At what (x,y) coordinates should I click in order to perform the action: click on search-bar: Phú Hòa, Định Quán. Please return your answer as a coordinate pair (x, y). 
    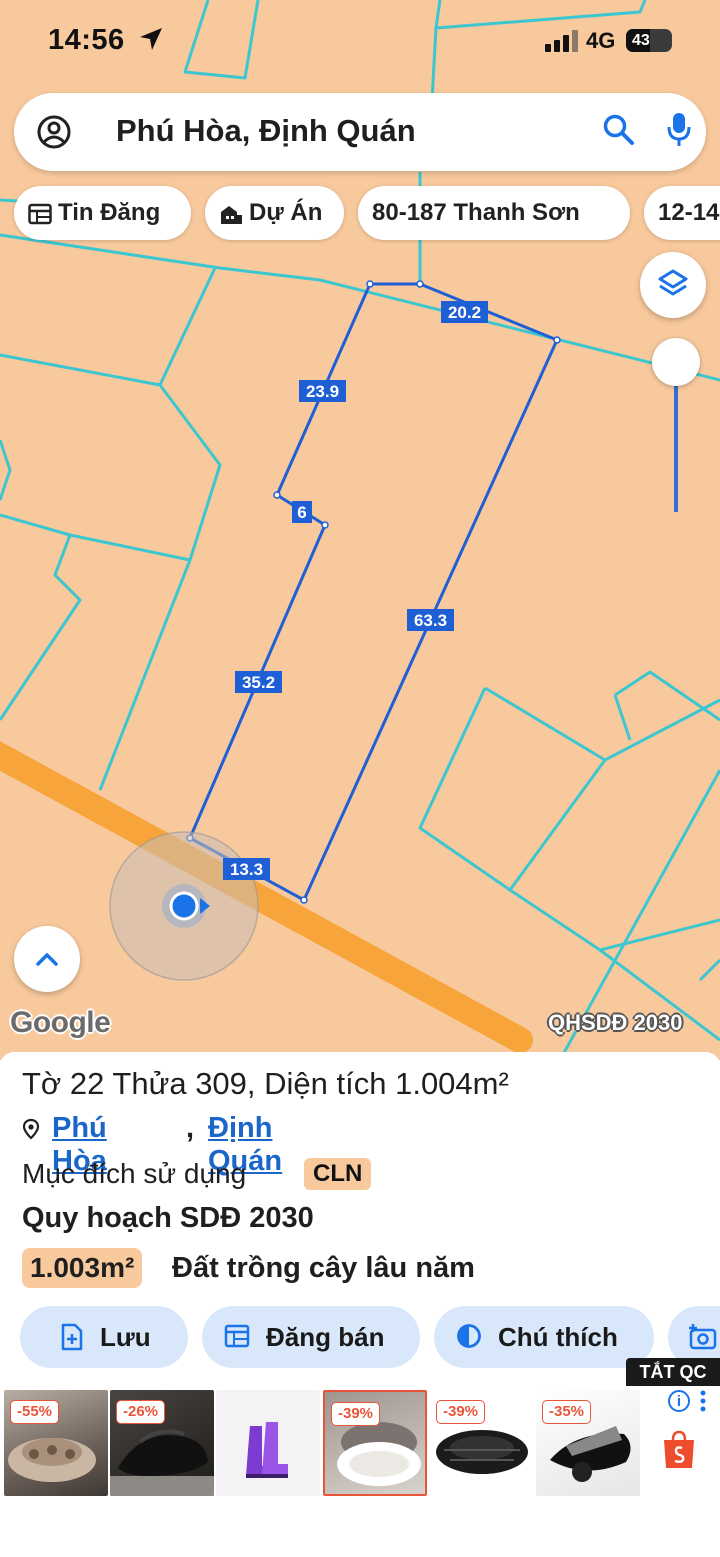
    Looking at the image, I should click on (360, 132).